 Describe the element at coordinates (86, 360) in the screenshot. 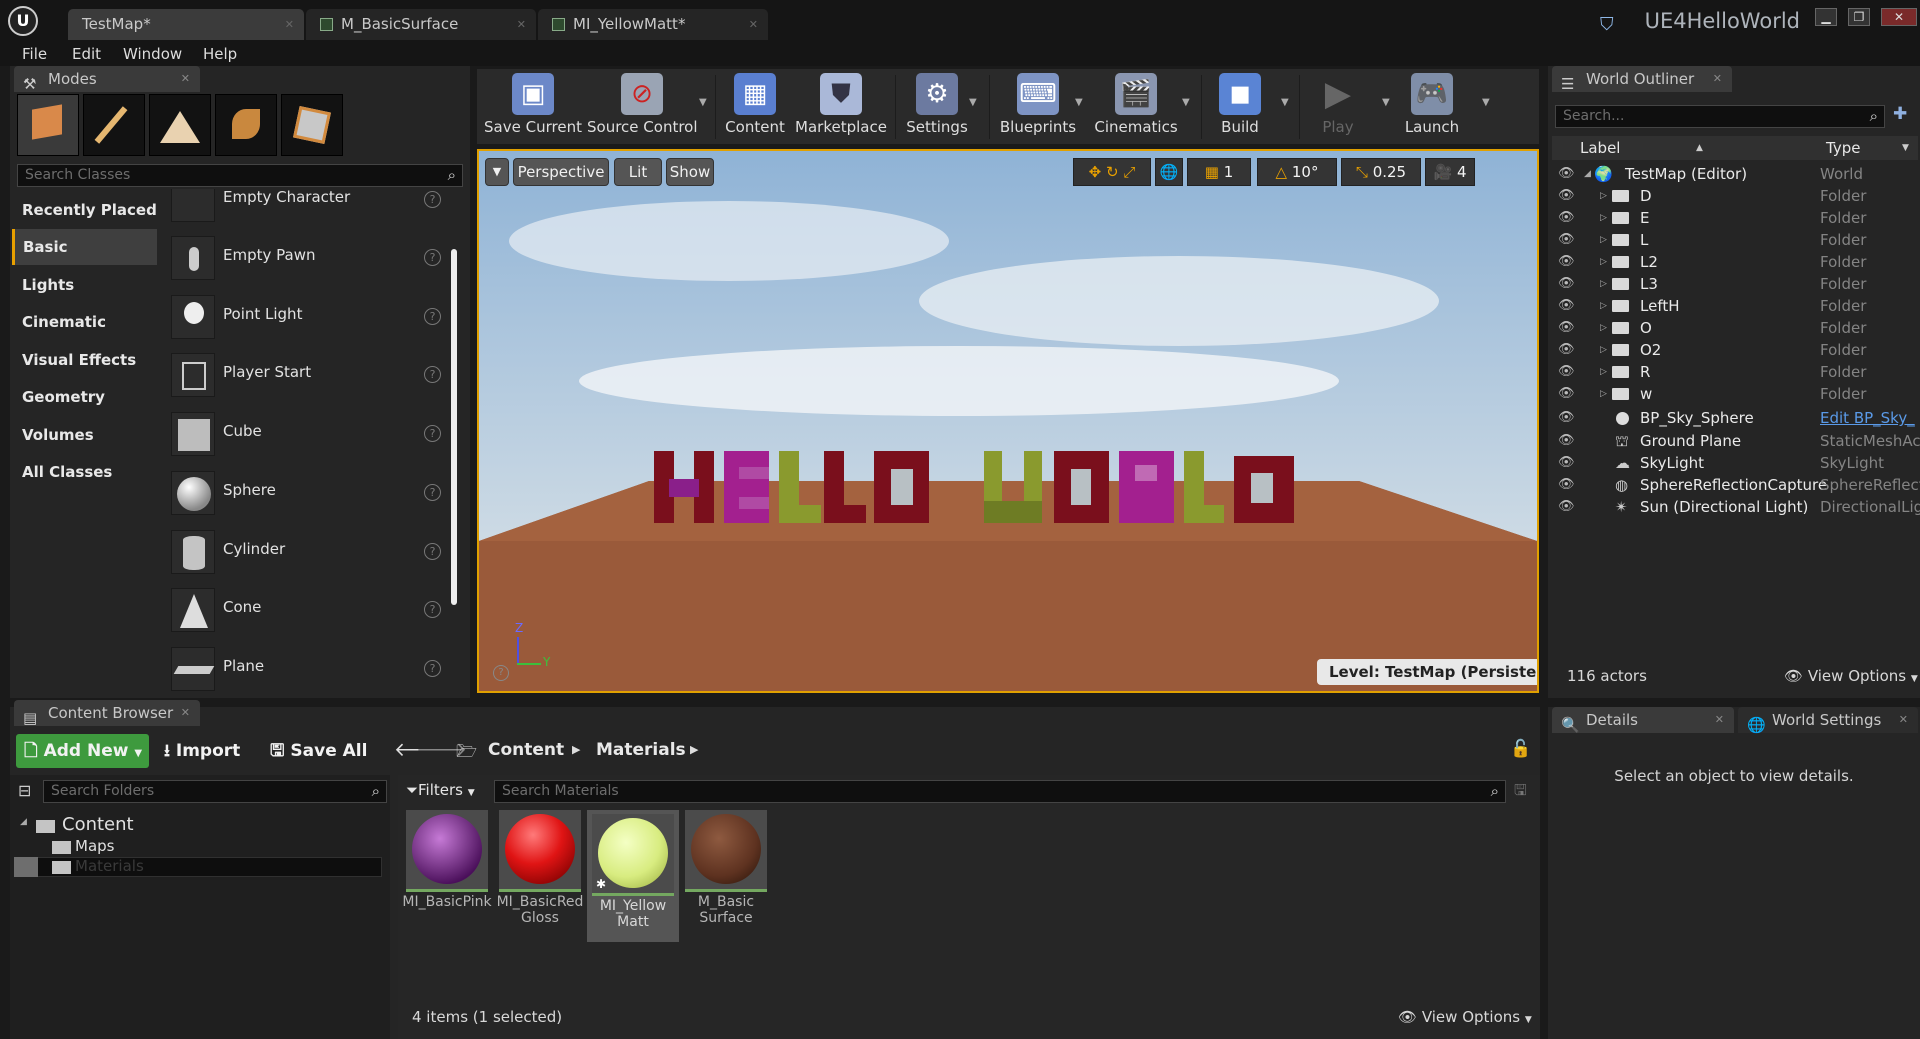

I see `category-visual-effects: Visual Effects` at that location.